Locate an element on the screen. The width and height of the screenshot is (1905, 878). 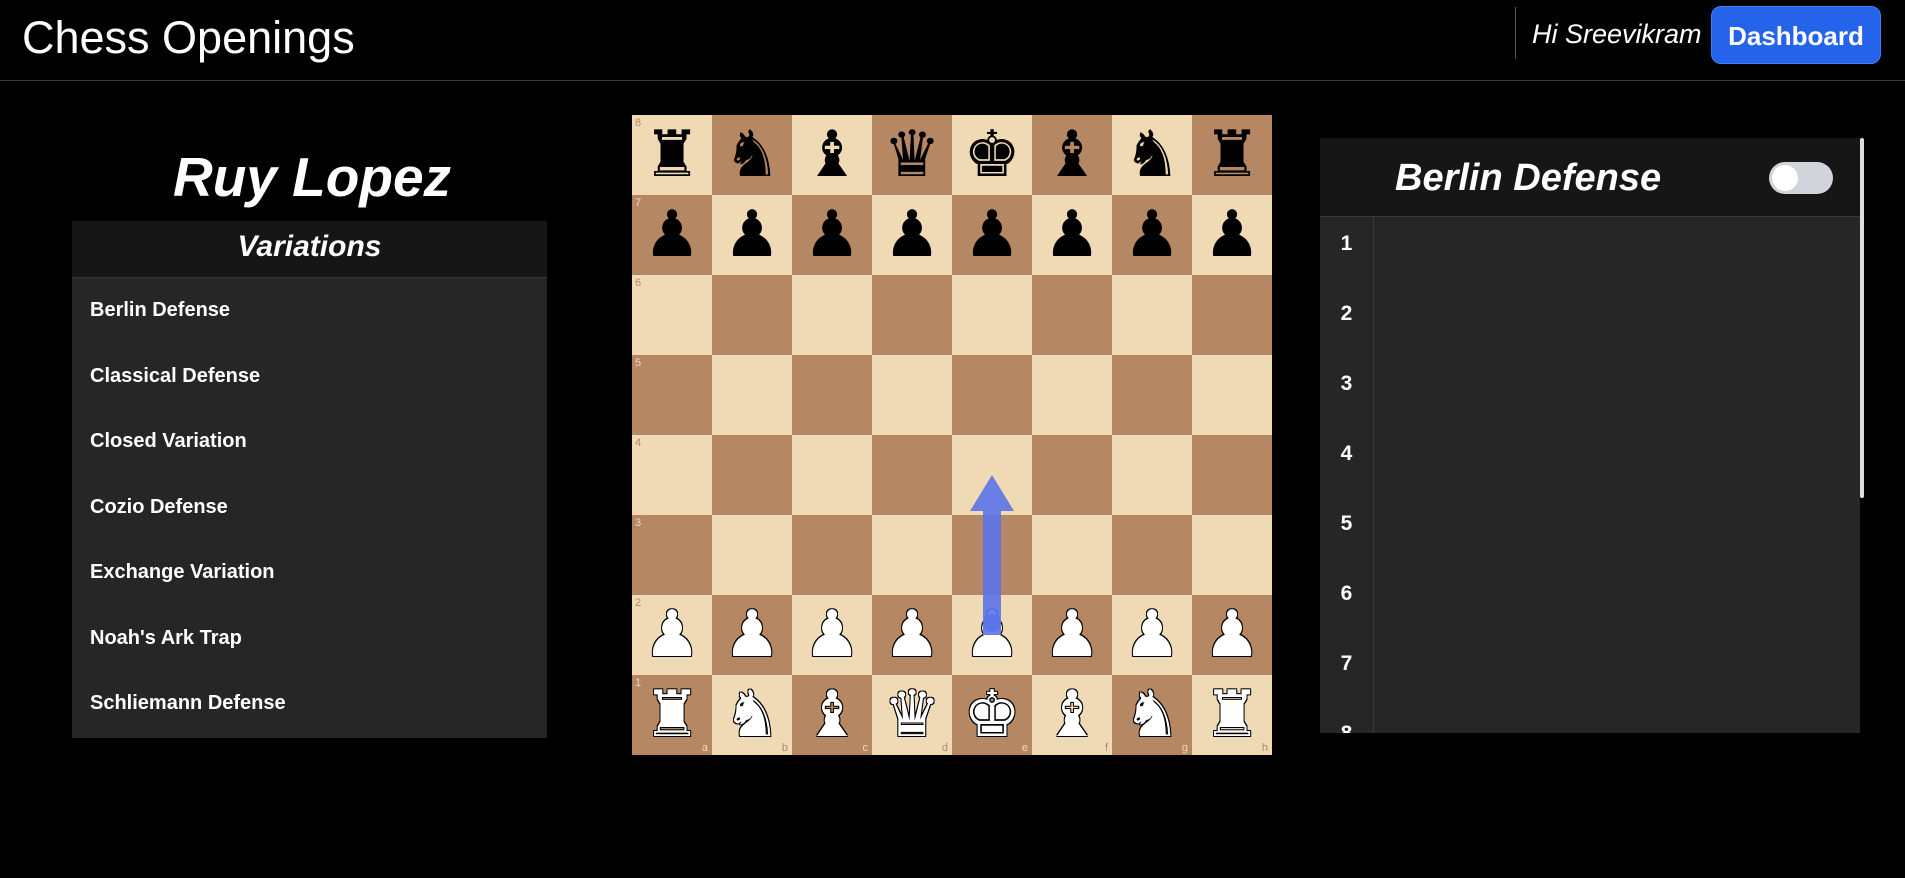
variation-item-exchange-variation: Exchange Variation is located at coordinates (309, 573).